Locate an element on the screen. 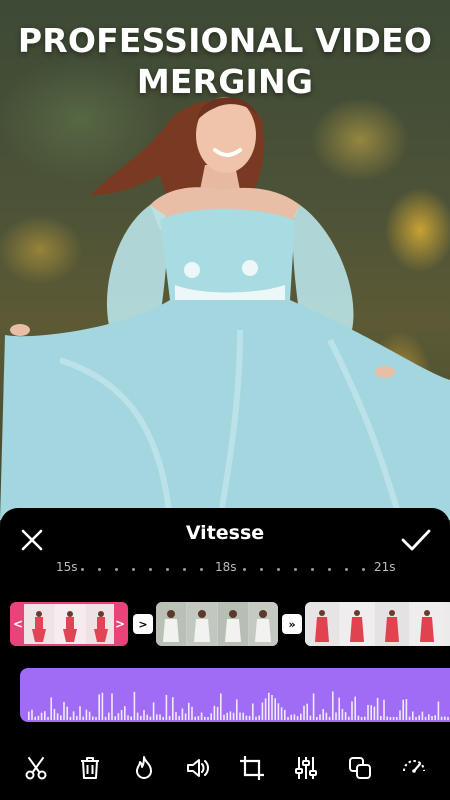 This screenshot has height=800, width=450. flame-icon is located at coordinates (144, 767).